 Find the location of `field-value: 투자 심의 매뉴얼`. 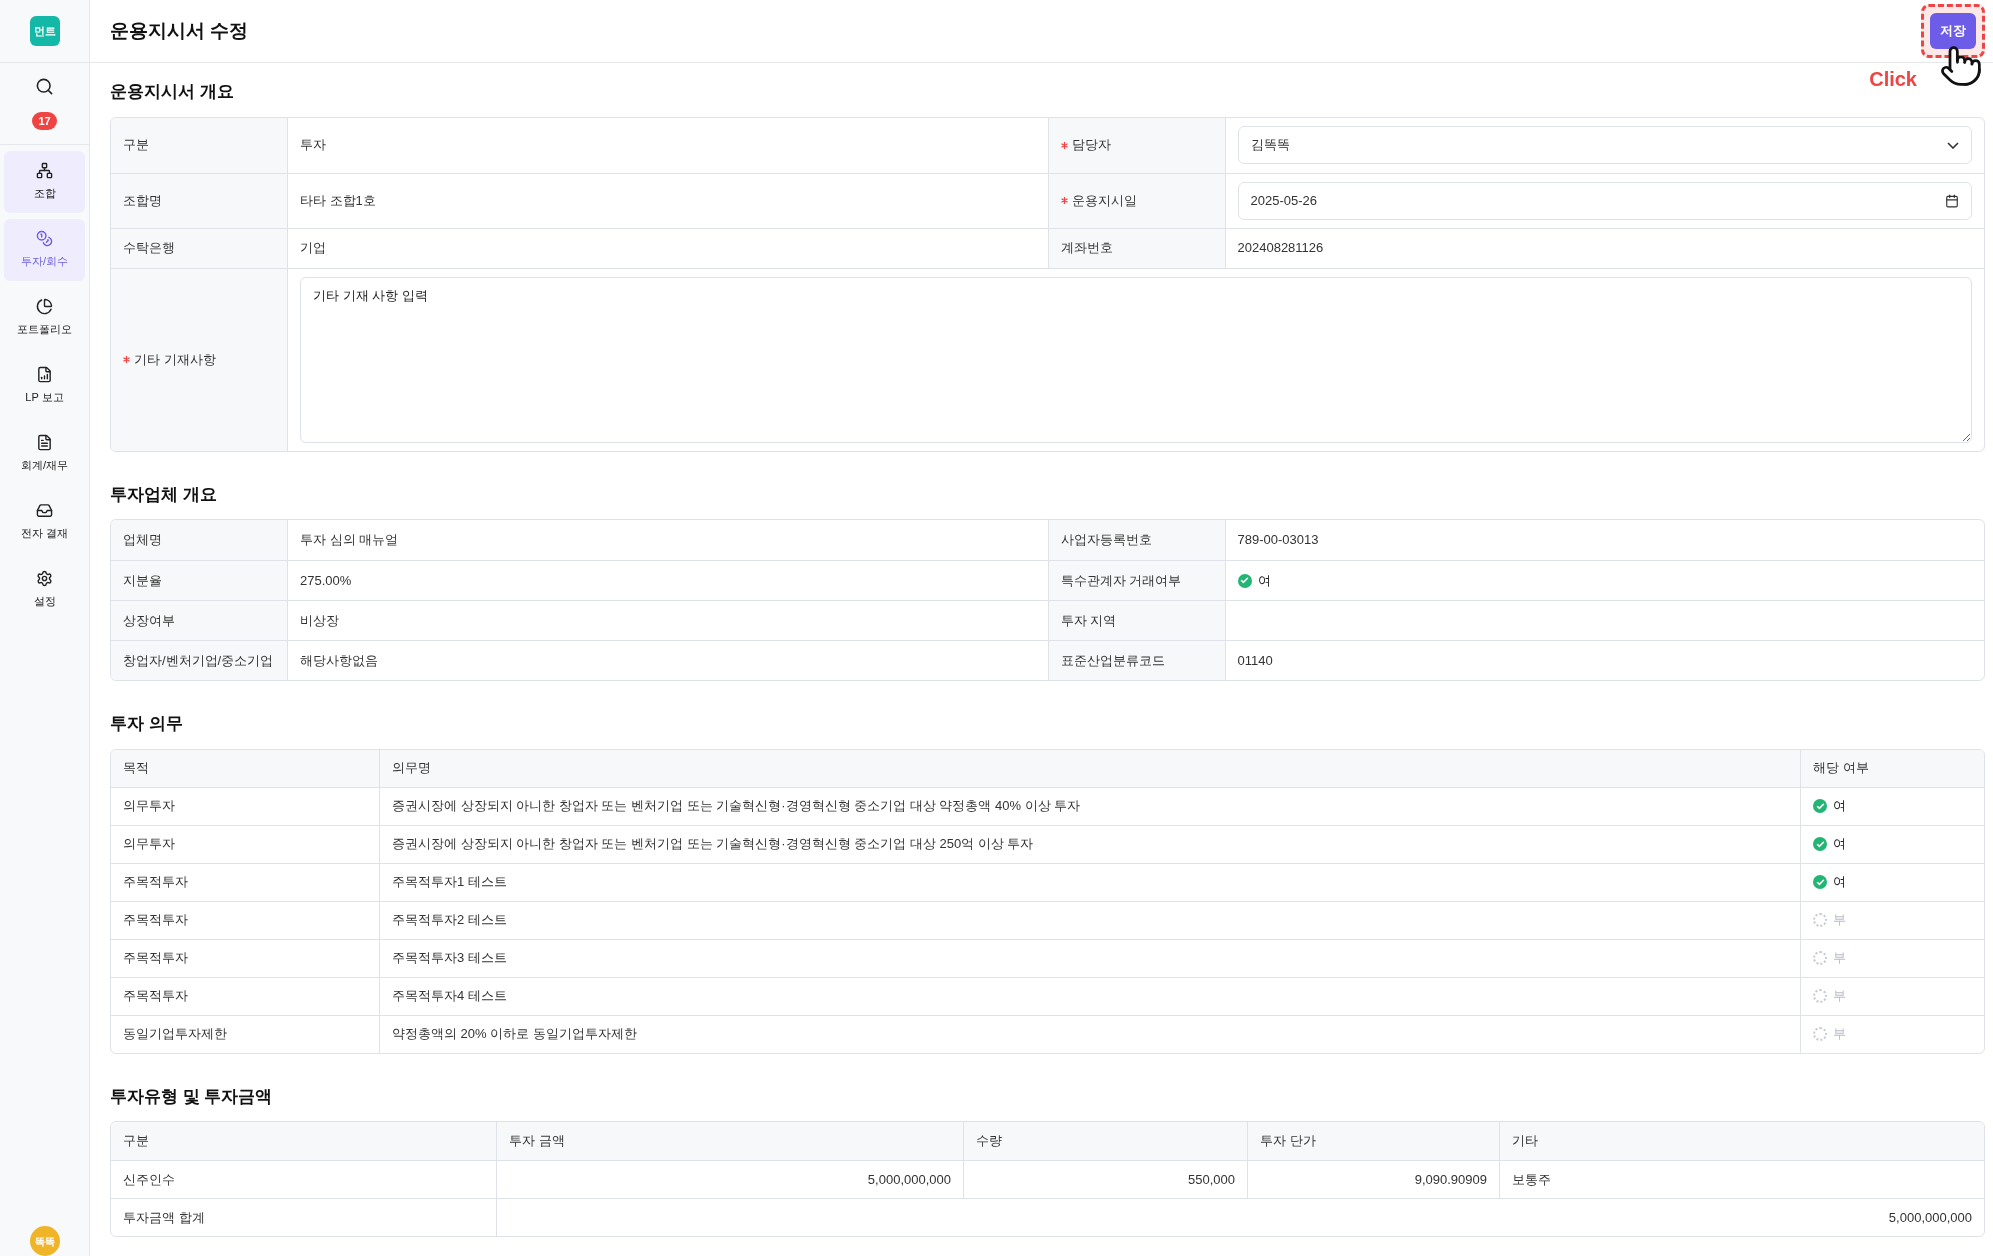

field-value: 투자 심의 매뉴얼 is located at coordinates (349, 540).